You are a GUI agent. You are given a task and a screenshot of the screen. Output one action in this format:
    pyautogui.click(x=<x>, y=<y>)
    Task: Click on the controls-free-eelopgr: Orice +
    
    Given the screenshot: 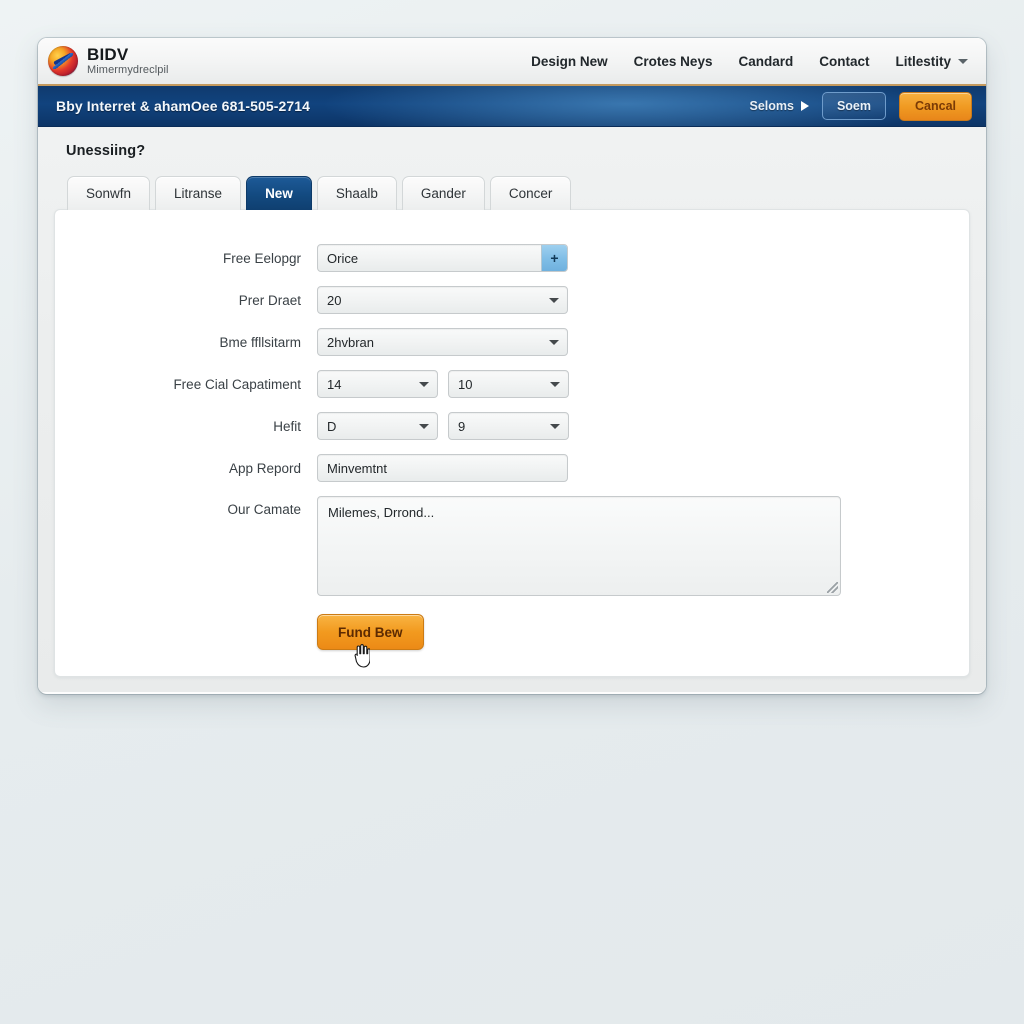 What is the action you would take?
    pyautogui.click(x=442, y=258)
    